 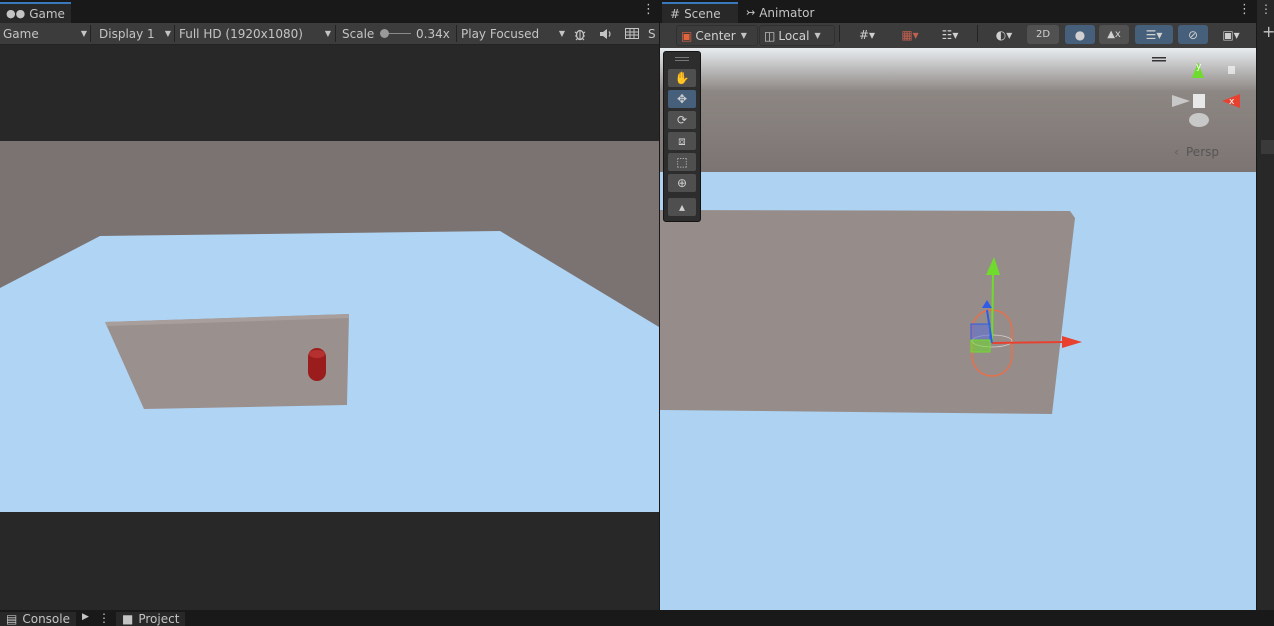 What do you see at coordinates (700, 12) in the screenshot?
I see `tab-scene: # Scene` at bounding box center [700, 12].